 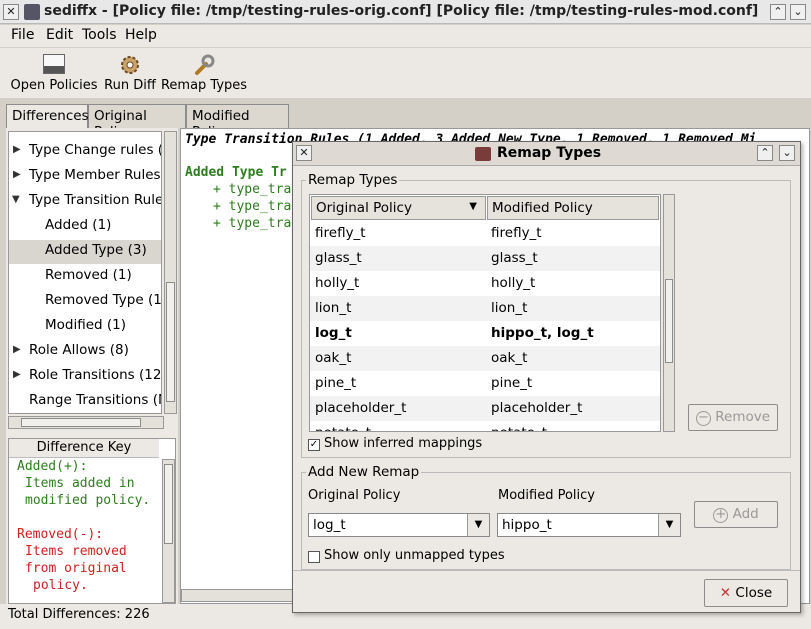 I want to click on row-modified-type: pine_t, so click(x=512, y=383).